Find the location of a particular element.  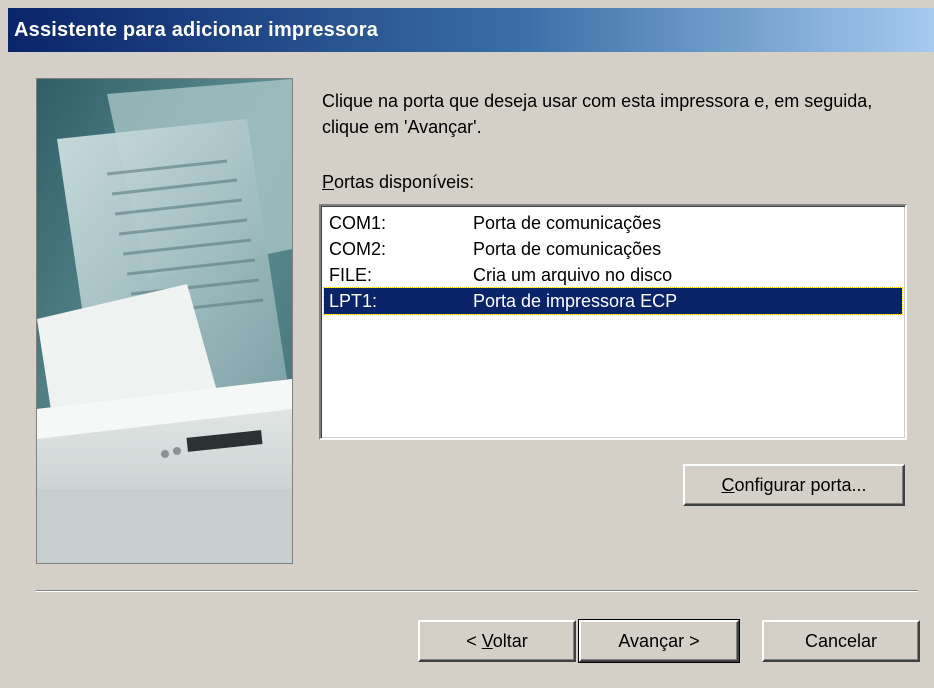

back-prefix: < is located at coordinates (474, 641).